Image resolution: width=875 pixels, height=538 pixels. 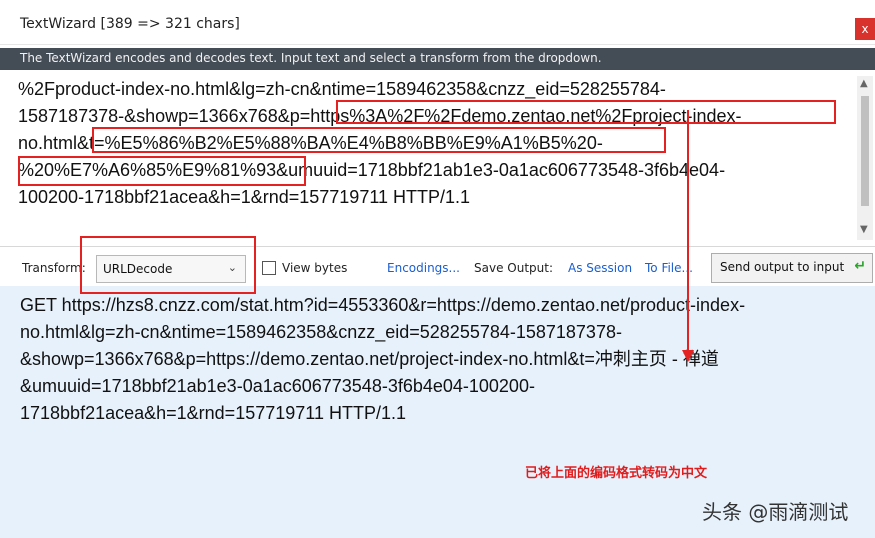 I want to click on arrow-head, so click(x=688, y=356).